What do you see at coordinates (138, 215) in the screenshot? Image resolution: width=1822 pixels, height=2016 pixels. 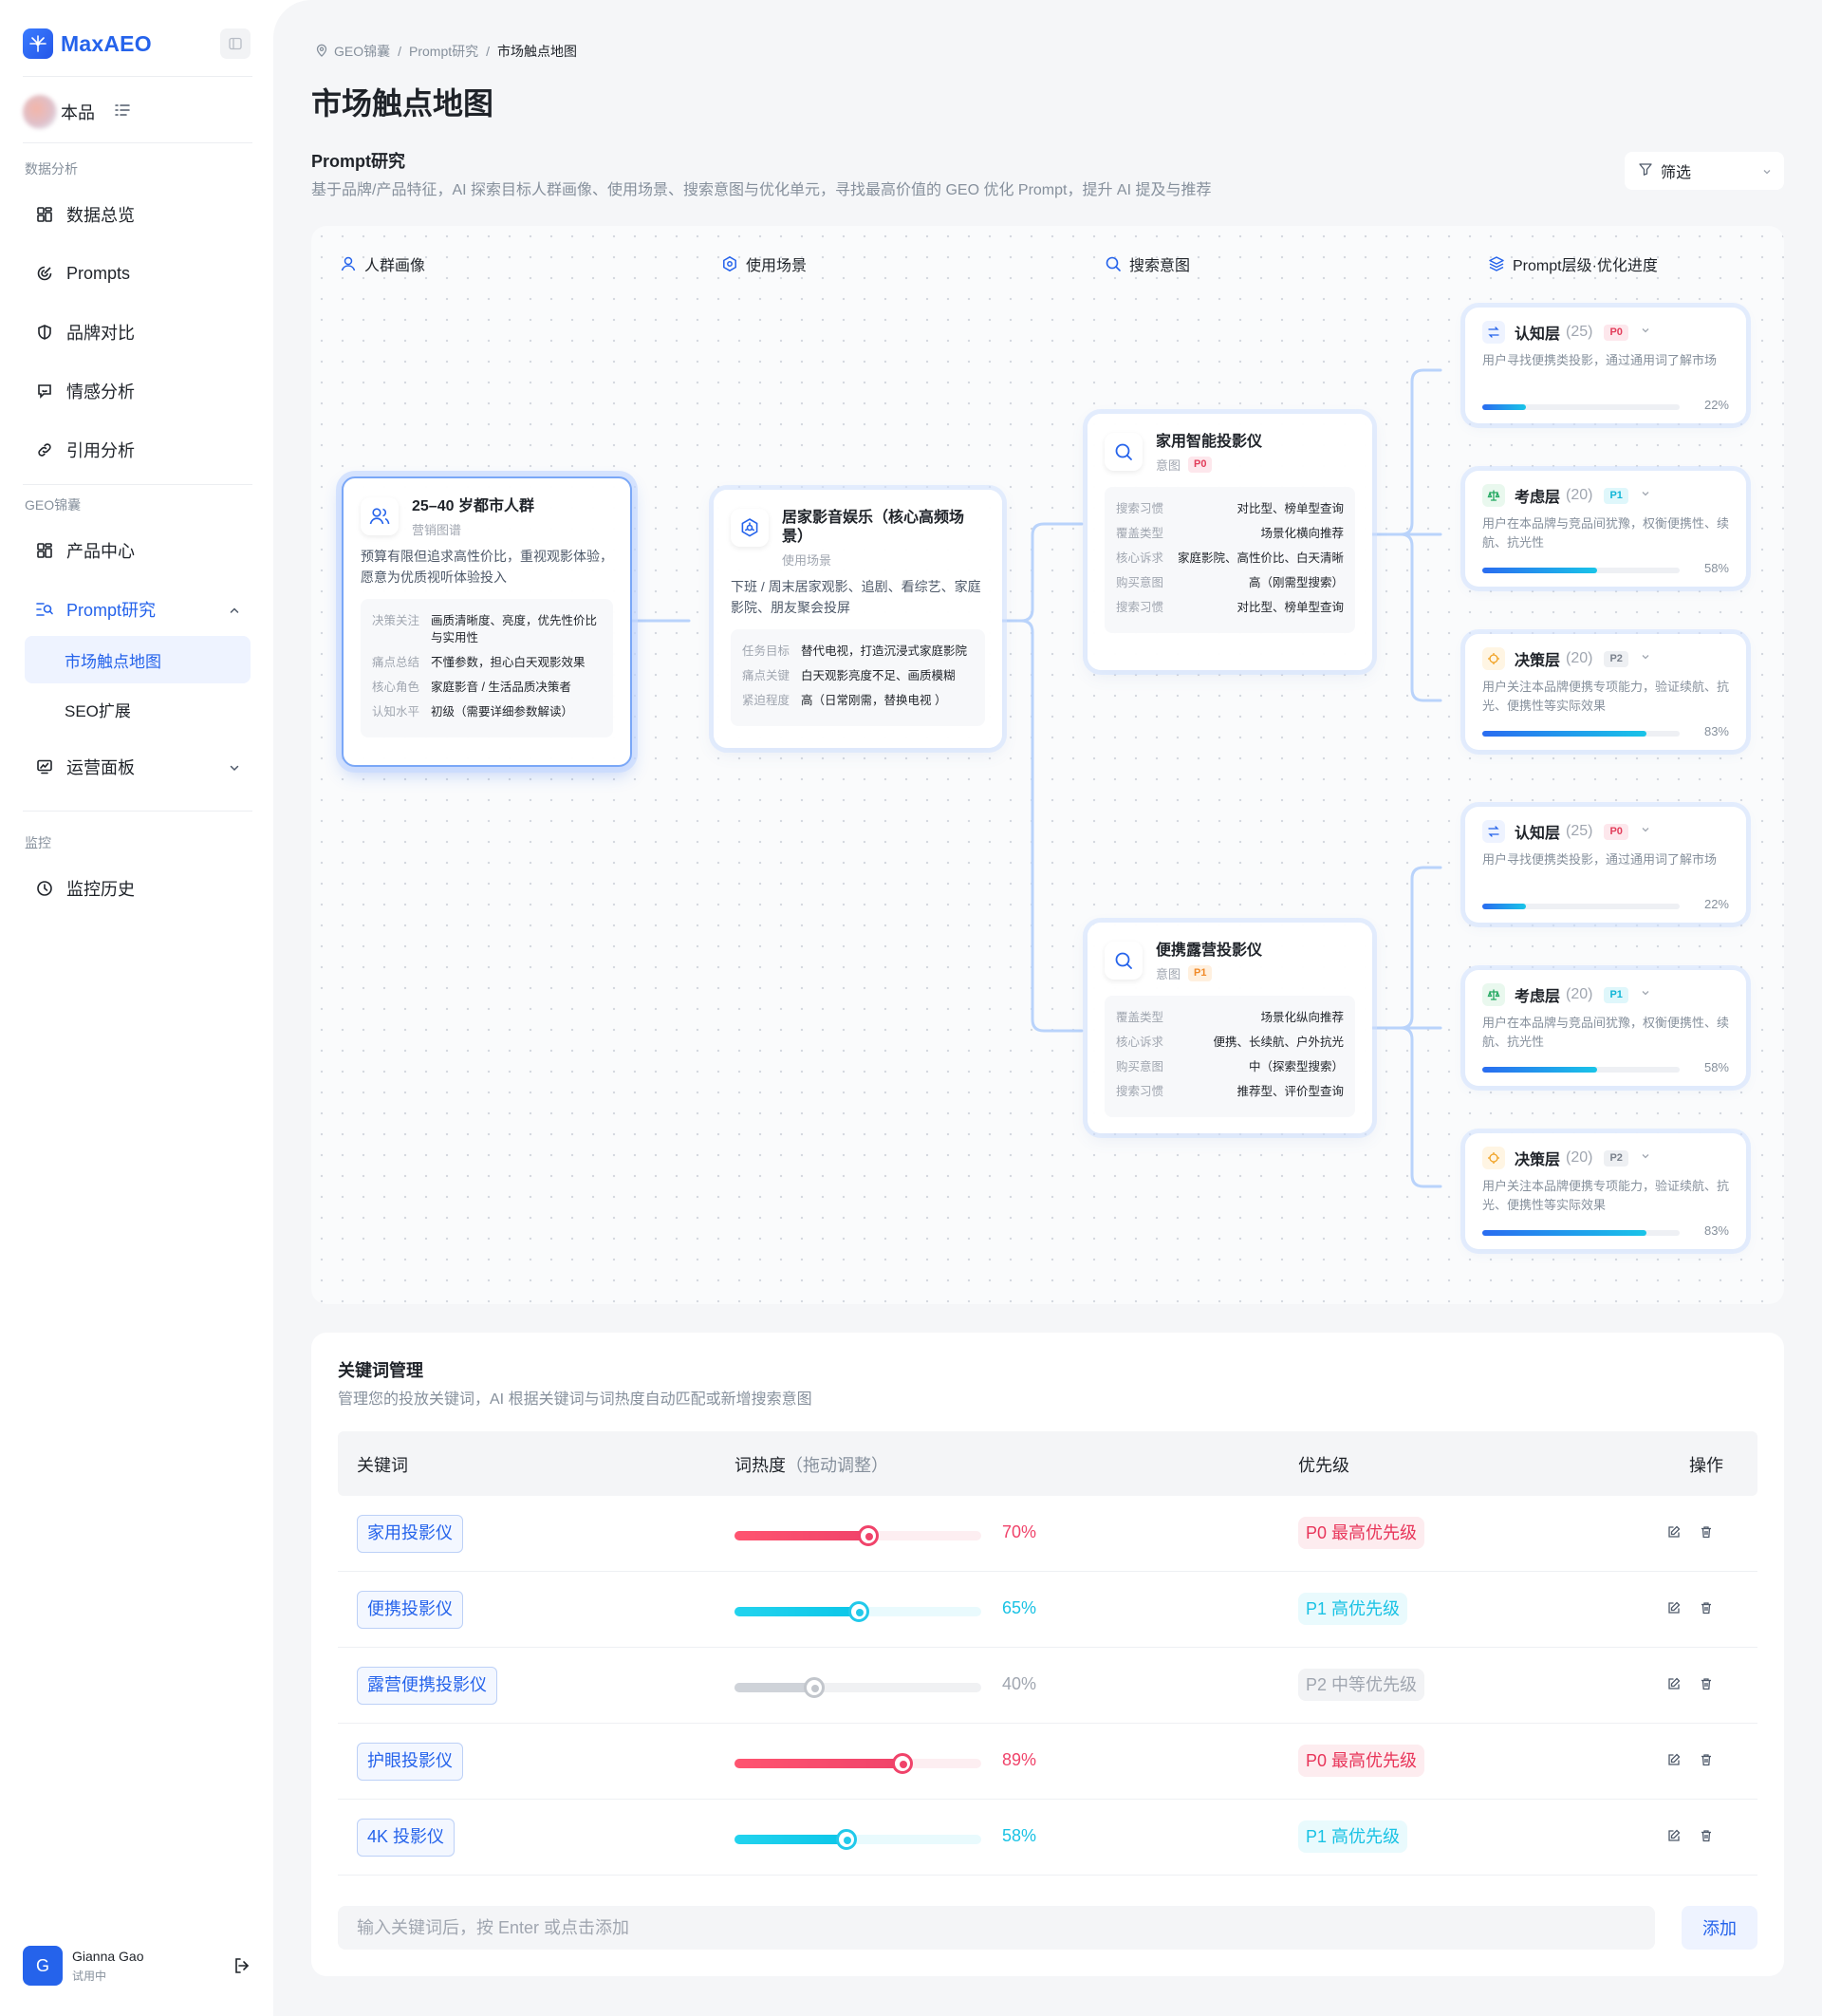 I see `sidebar-item-overview: 数据总览` at bounding box center [138, 215].